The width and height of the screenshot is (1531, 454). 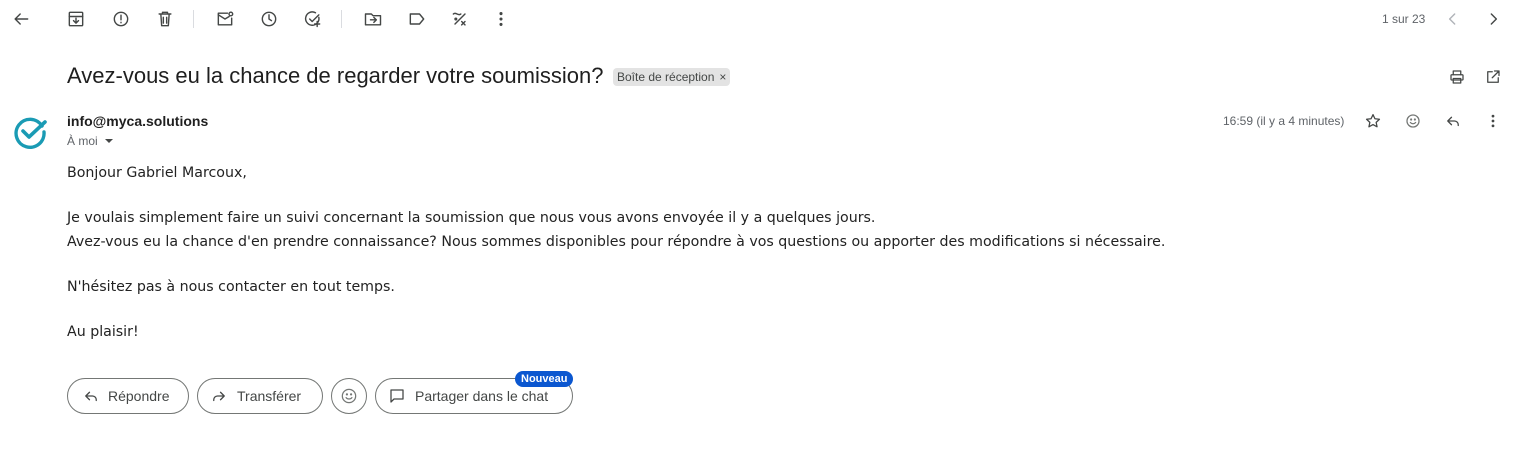 I want to click on open-in-new-icon, so click(x=1493, y=76).